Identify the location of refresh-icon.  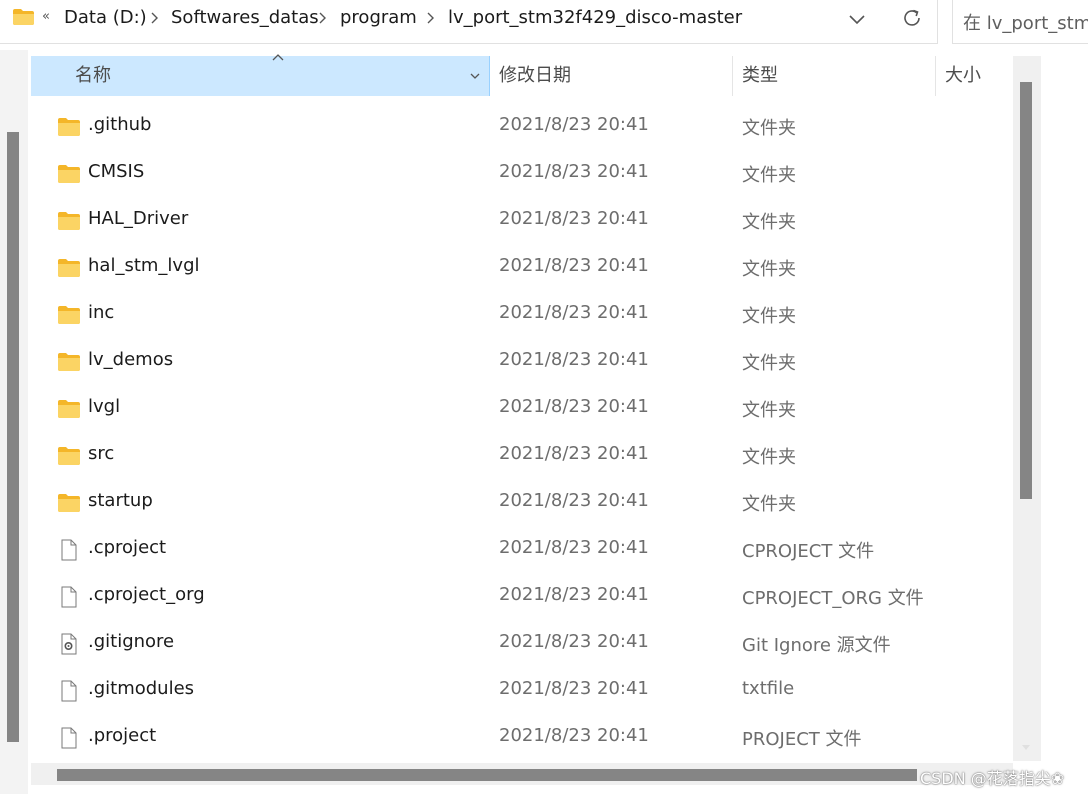
(912, 18).